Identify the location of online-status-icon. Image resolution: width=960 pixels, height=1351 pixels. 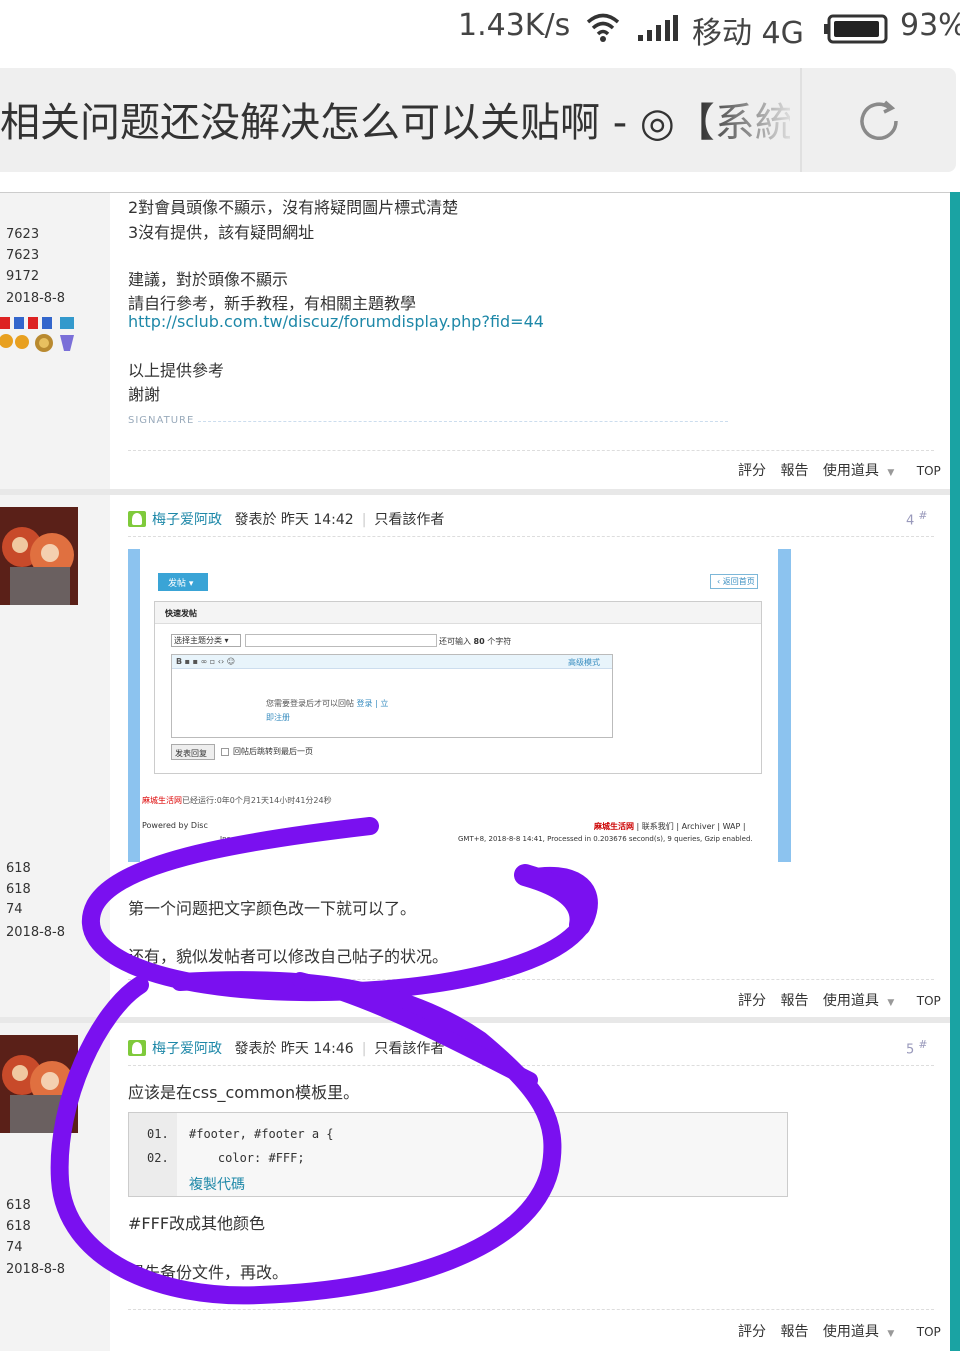
(137, 1048).